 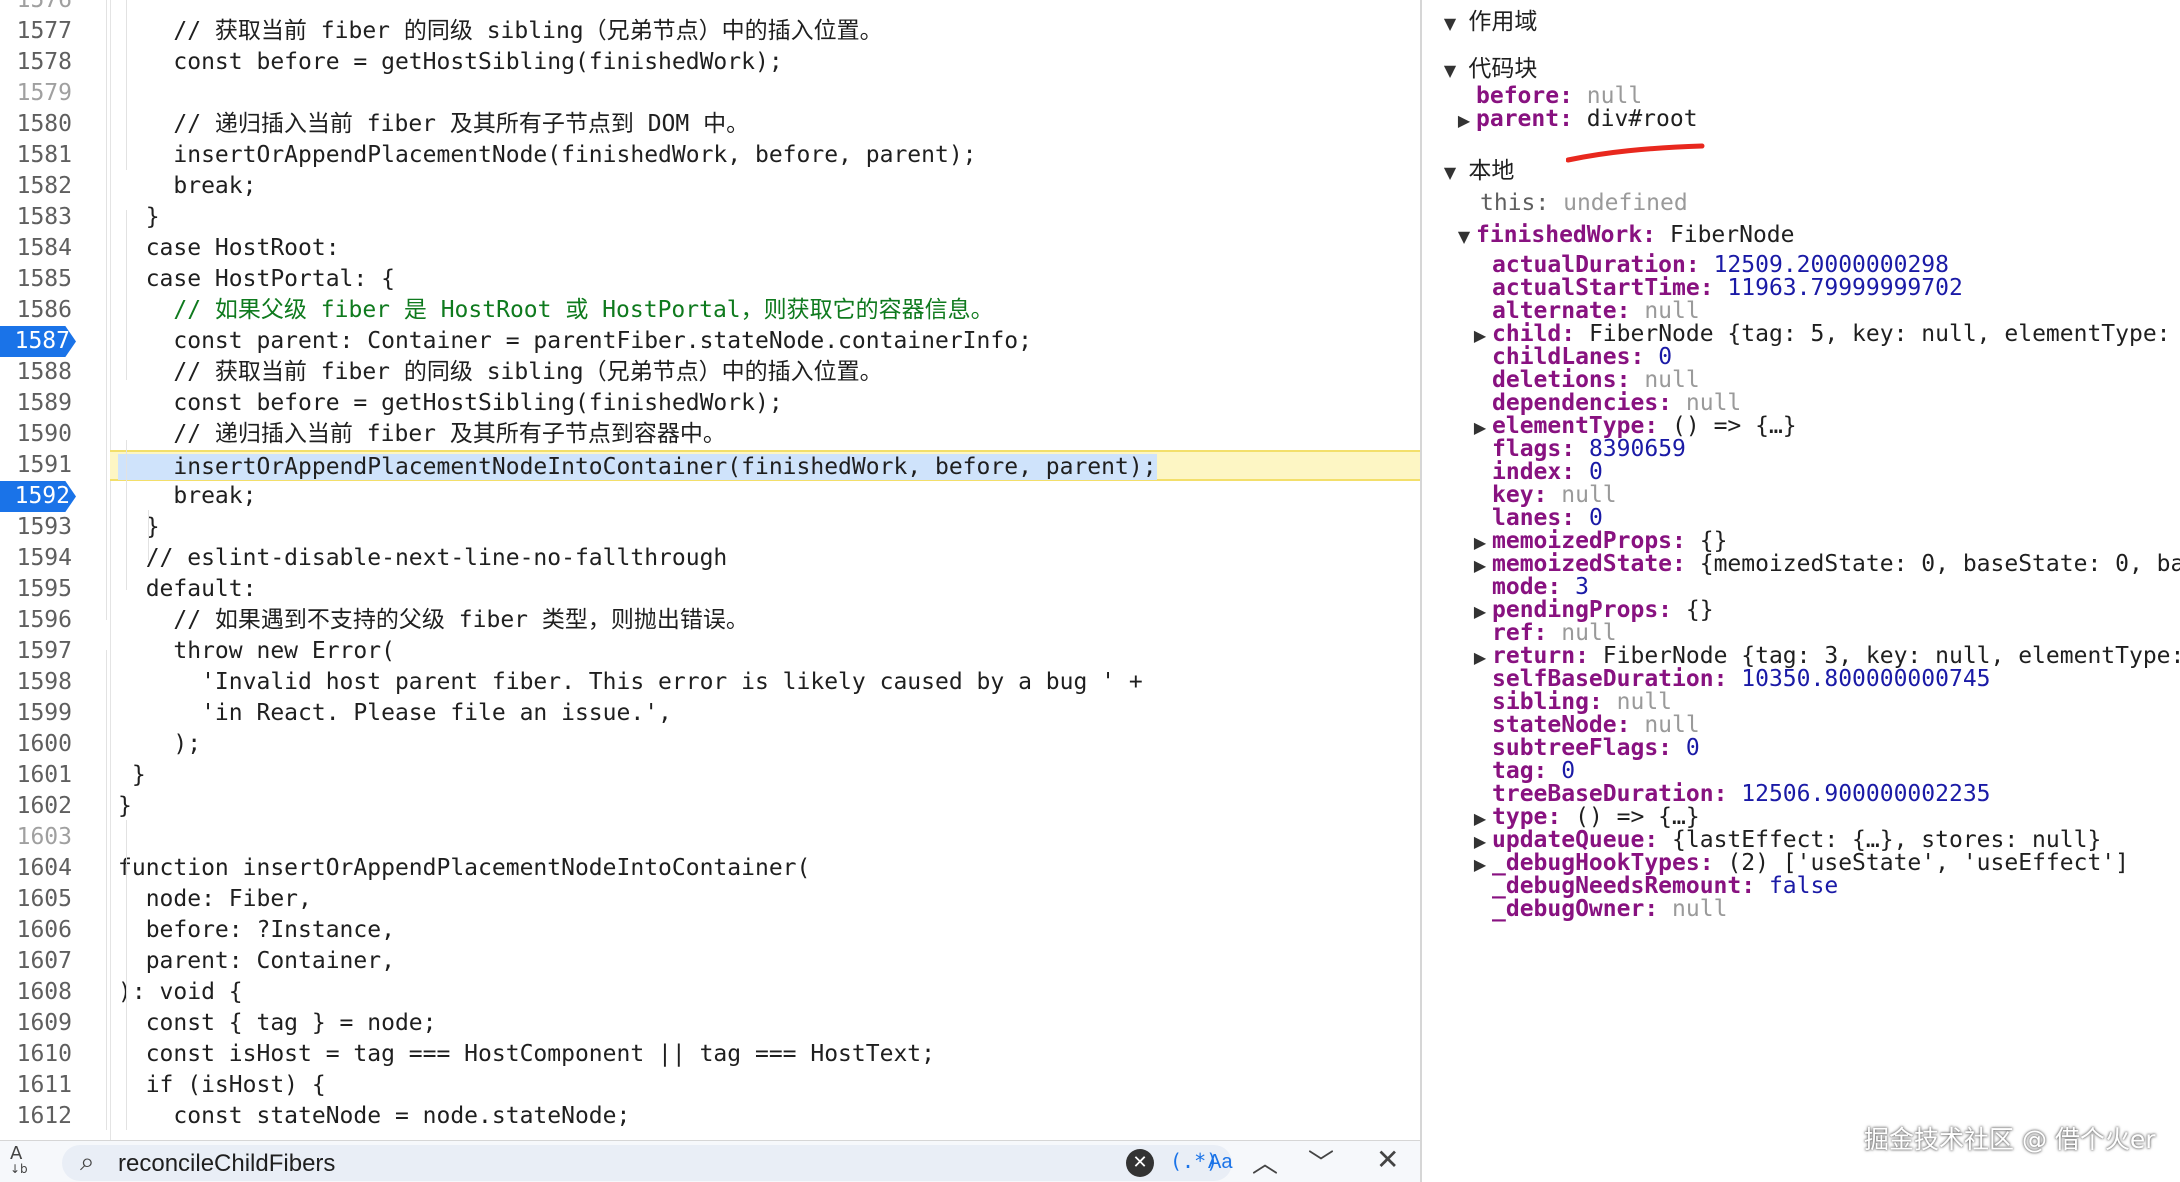 I want to click on code-line: const { tag } = node;, so click(x=769, y=1023).